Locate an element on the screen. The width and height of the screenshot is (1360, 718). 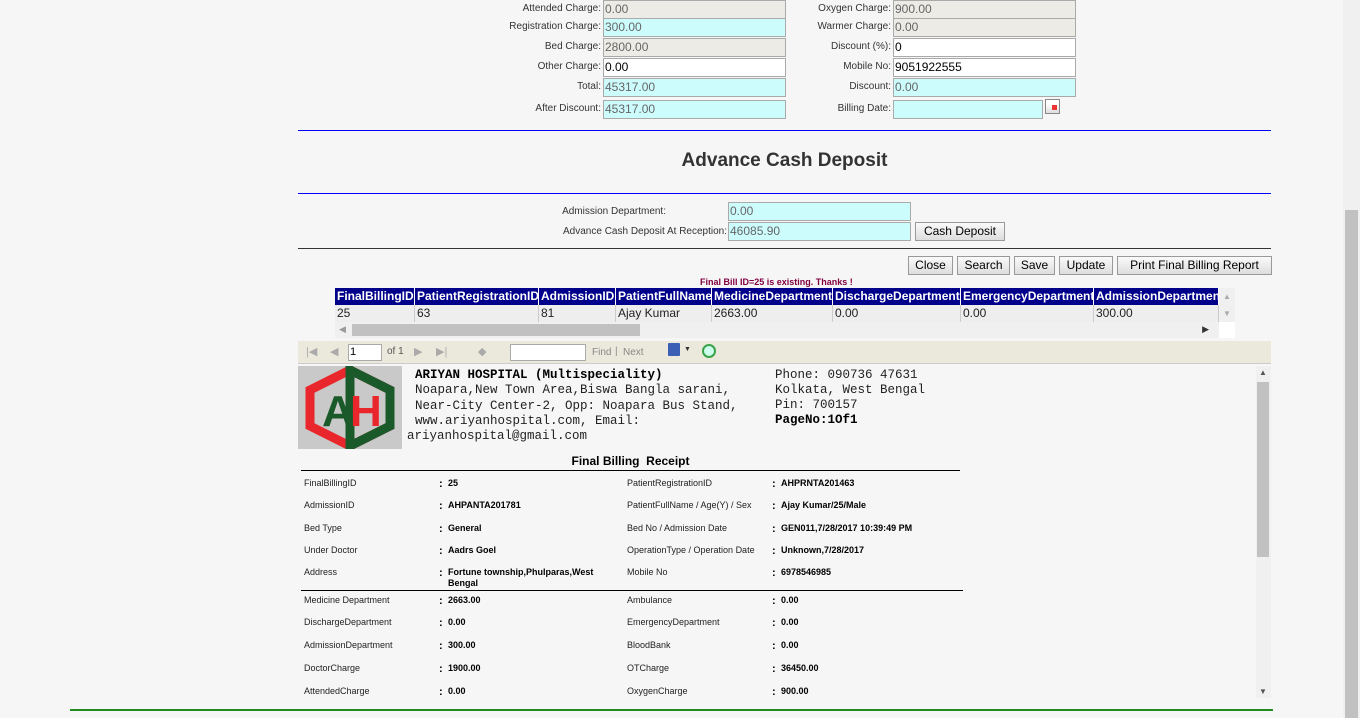
grid-hscroll: ◀ ▶ is located at coordinates (777, 330).